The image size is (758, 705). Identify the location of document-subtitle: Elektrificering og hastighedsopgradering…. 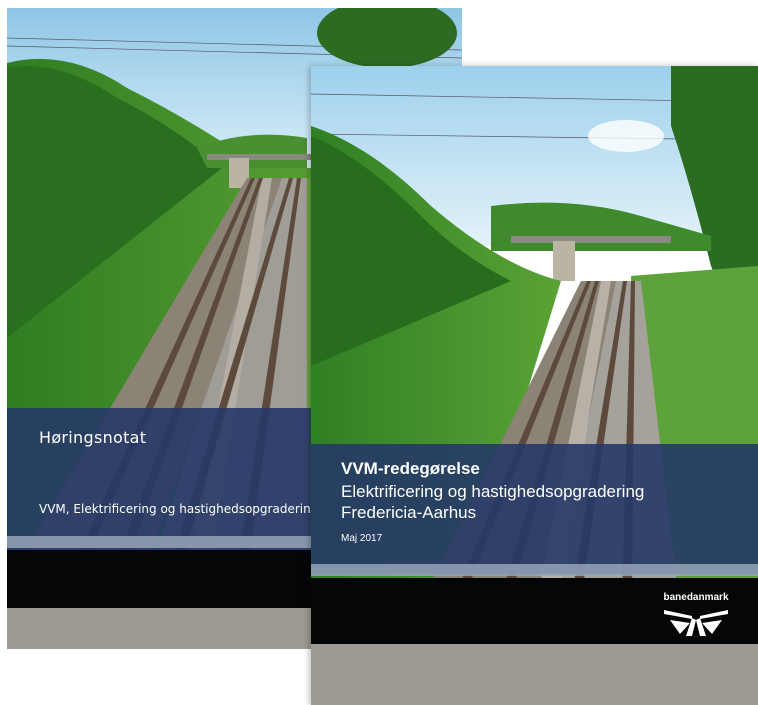
(492, 502).